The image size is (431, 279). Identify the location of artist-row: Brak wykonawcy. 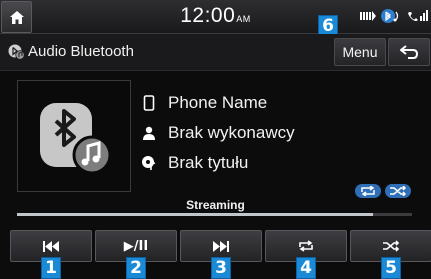
(217, 133).